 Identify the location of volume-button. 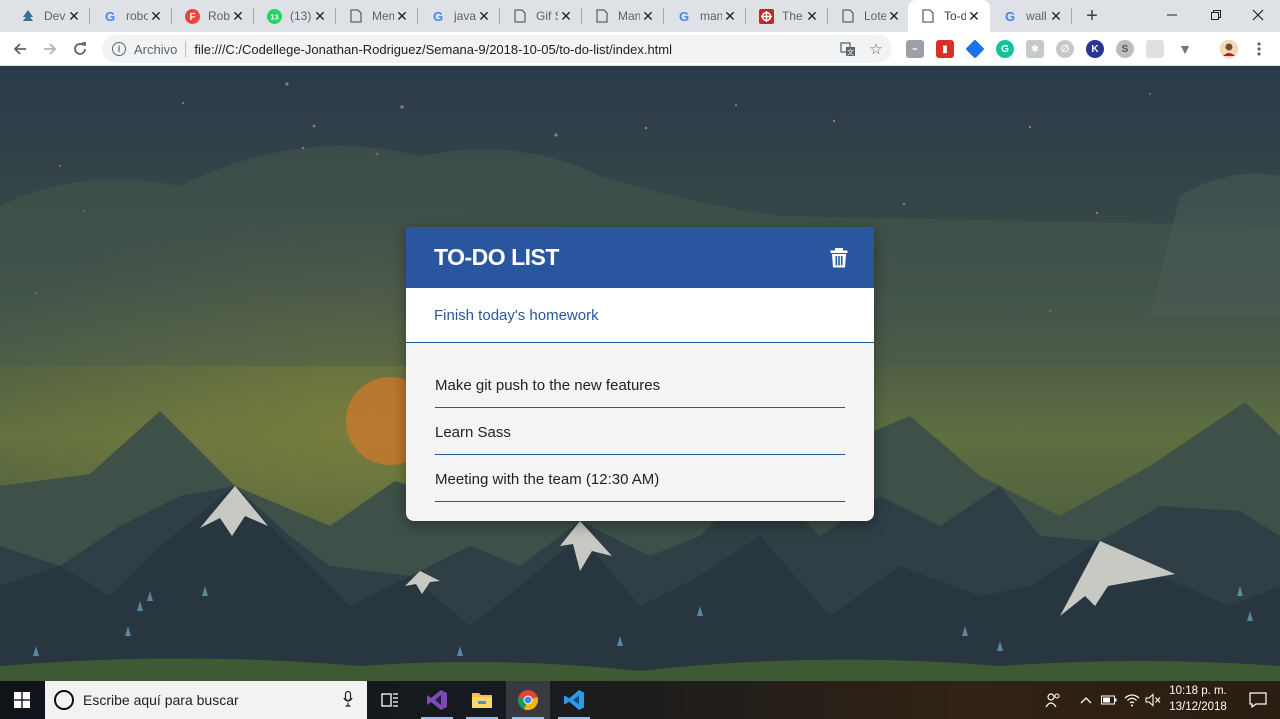
(1153, 700).